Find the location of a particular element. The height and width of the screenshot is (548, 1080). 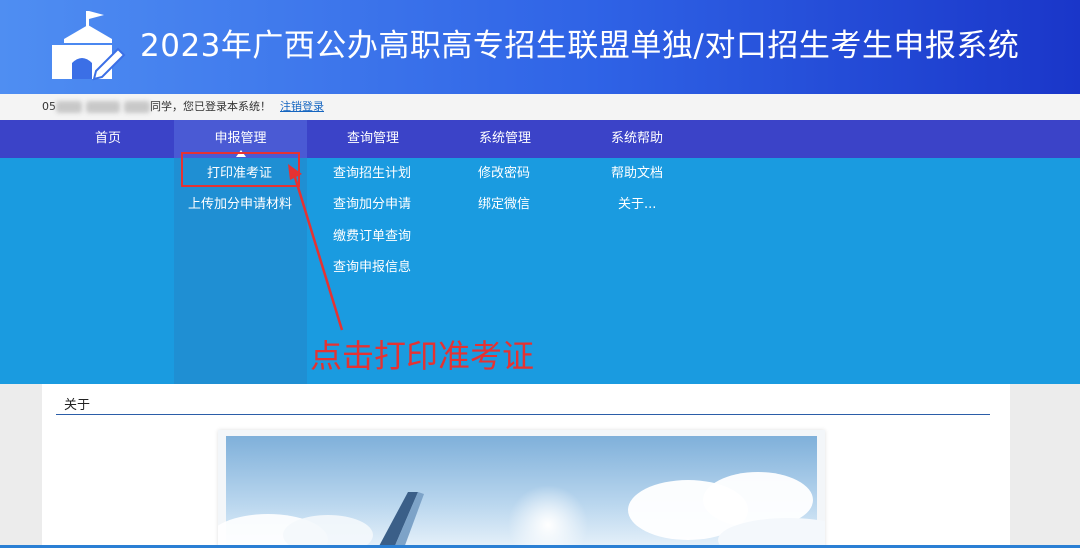

about-banner-image is located at coordinates (533, 489).